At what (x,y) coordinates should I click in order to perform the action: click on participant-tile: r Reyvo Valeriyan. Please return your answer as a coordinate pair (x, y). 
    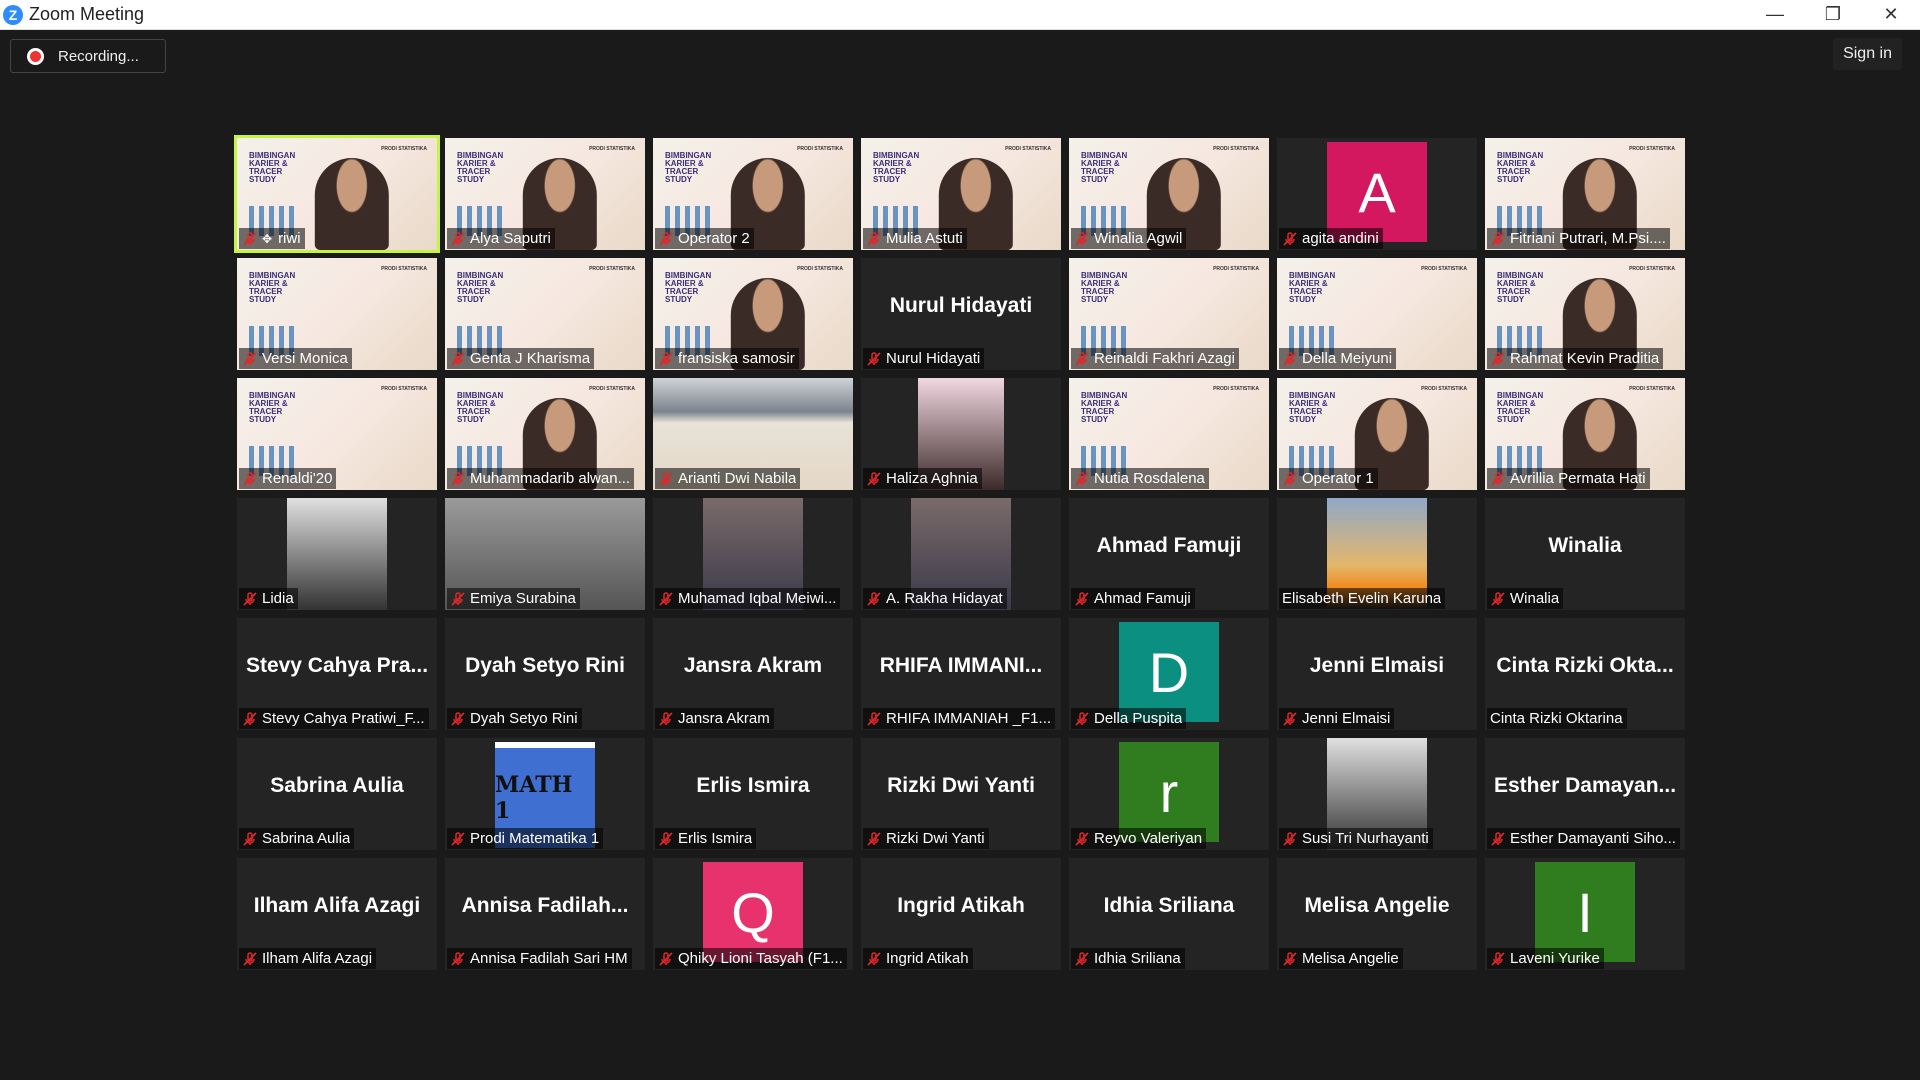
    Looking at the image, I should click on (1169, 794).